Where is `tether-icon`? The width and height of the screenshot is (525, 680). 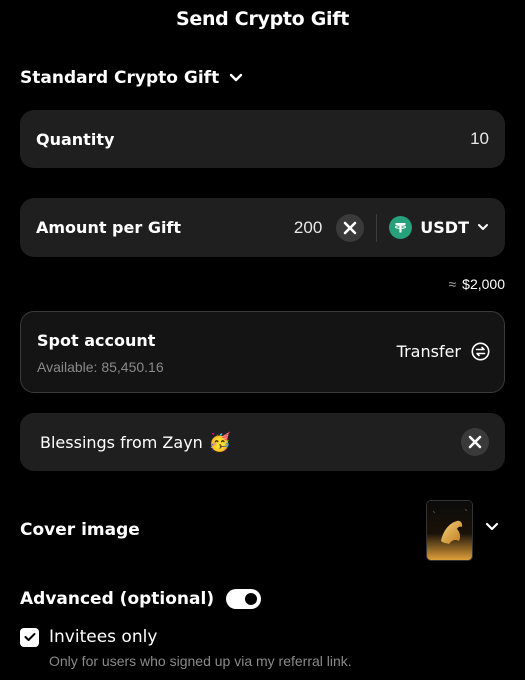 tether-icon is located at coordinates (401, 227).